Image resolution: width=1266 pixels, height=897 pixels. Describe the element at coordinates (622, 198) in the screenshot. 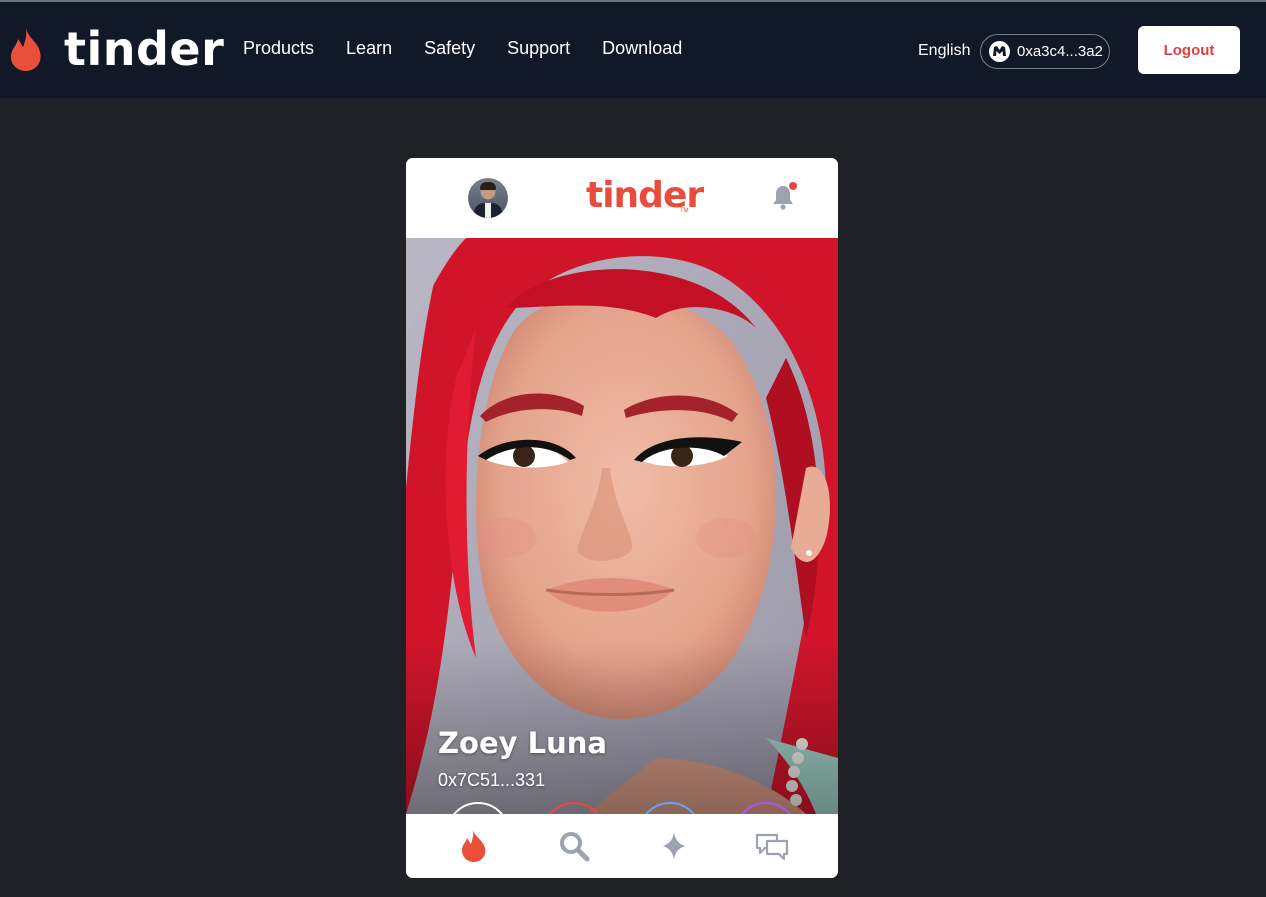

I see `card-header: tinder TM` at that location.